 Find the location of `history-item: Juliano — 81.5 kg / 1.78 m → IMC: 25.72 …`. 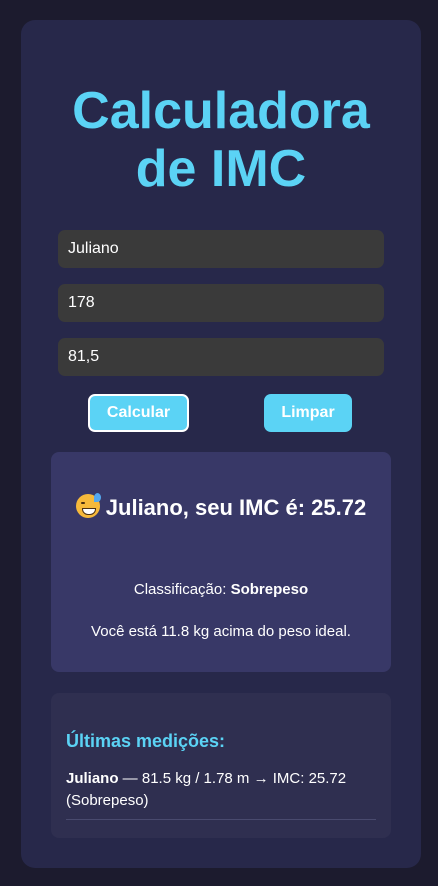

history-item: Juliano — 81.5 kg / 1.78 m → IMC: 25.72 … is located at coordinates (221, 794).